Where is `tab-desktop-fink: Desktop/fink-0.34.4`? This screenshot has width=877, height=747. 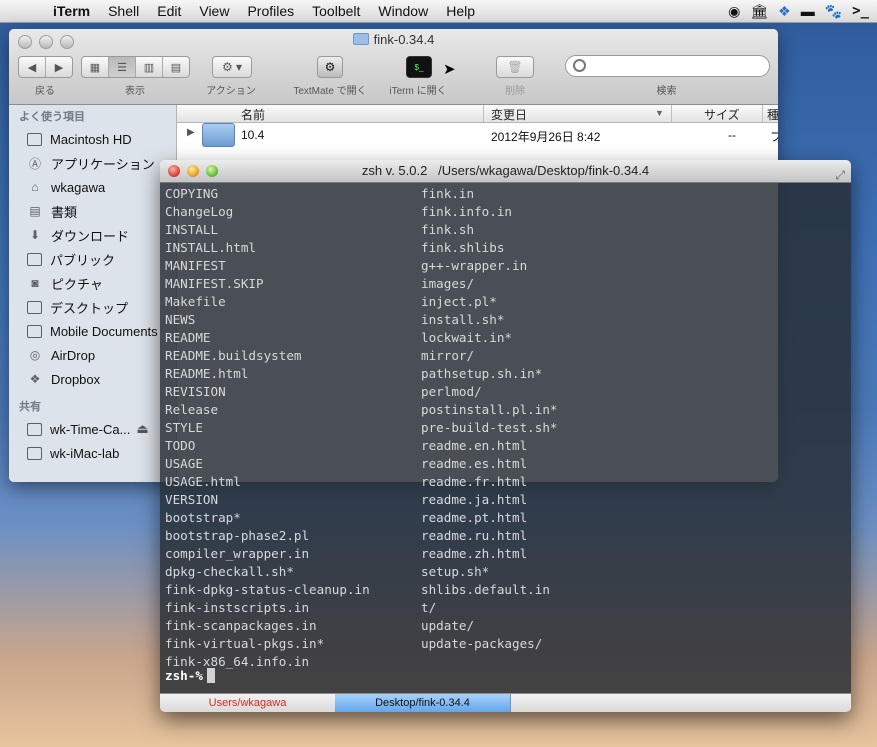
tab-desktop-fink: Desktop/fink-0.34.4 is located at coordinates (423, 703).